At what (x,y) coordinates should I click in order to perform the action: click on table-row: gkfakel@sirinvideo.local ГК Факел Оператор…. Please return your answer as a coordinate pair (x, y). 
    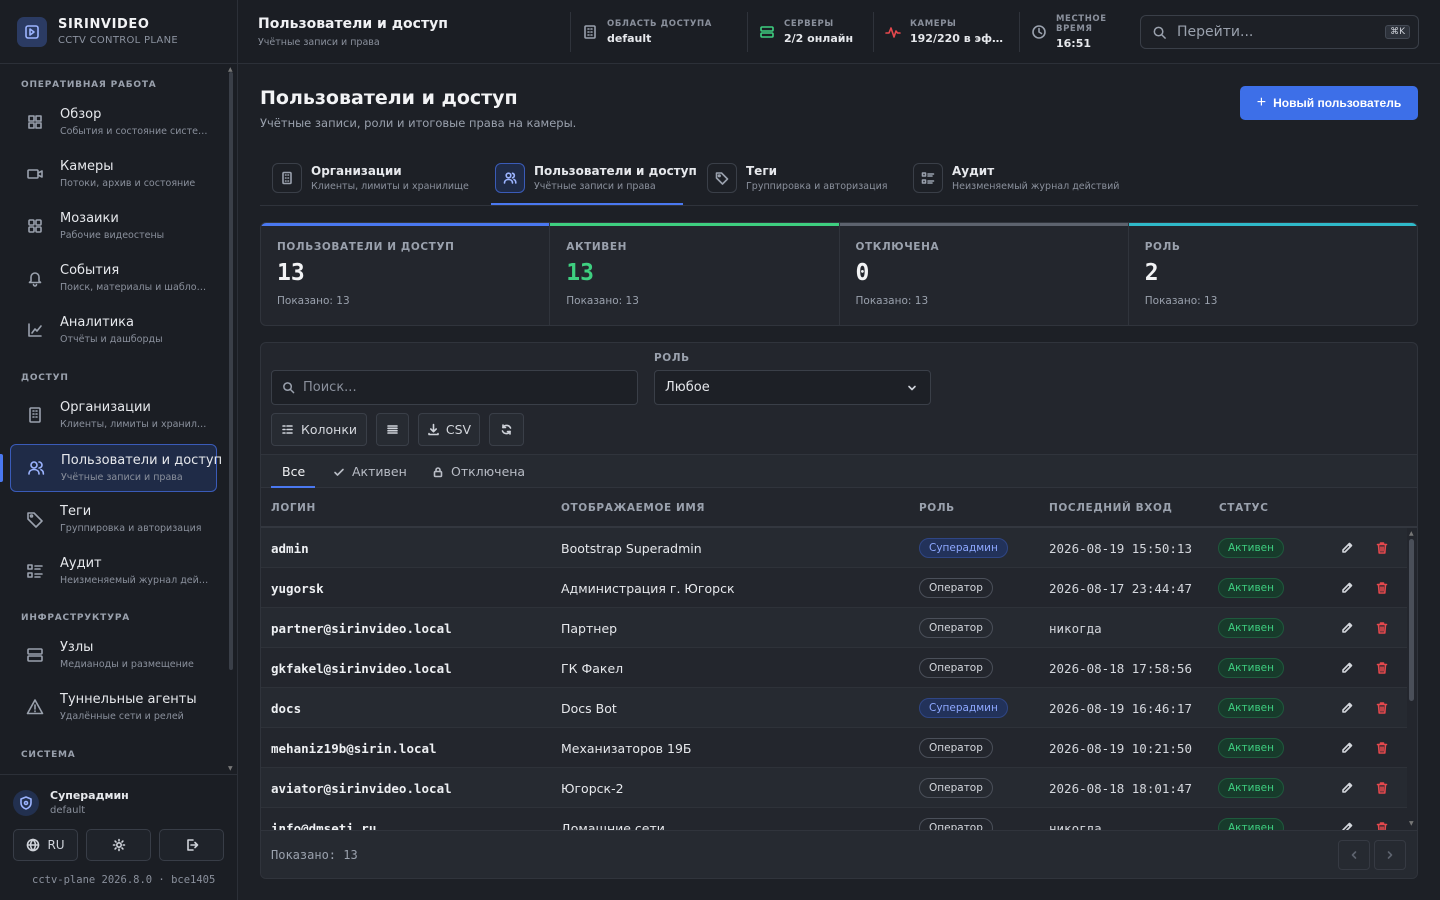
    Looking at the image, I should click on (834, 668).